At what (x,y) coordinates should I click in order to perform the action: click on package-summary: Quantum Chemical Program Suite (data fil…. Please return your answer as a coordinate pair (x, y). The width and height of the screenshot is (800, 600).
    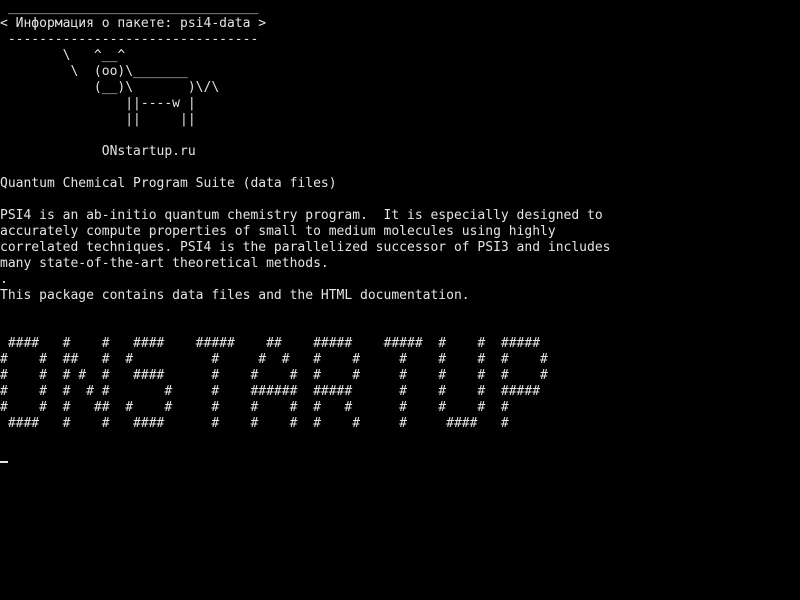
    Looking at the image, I should click on (168, 183).